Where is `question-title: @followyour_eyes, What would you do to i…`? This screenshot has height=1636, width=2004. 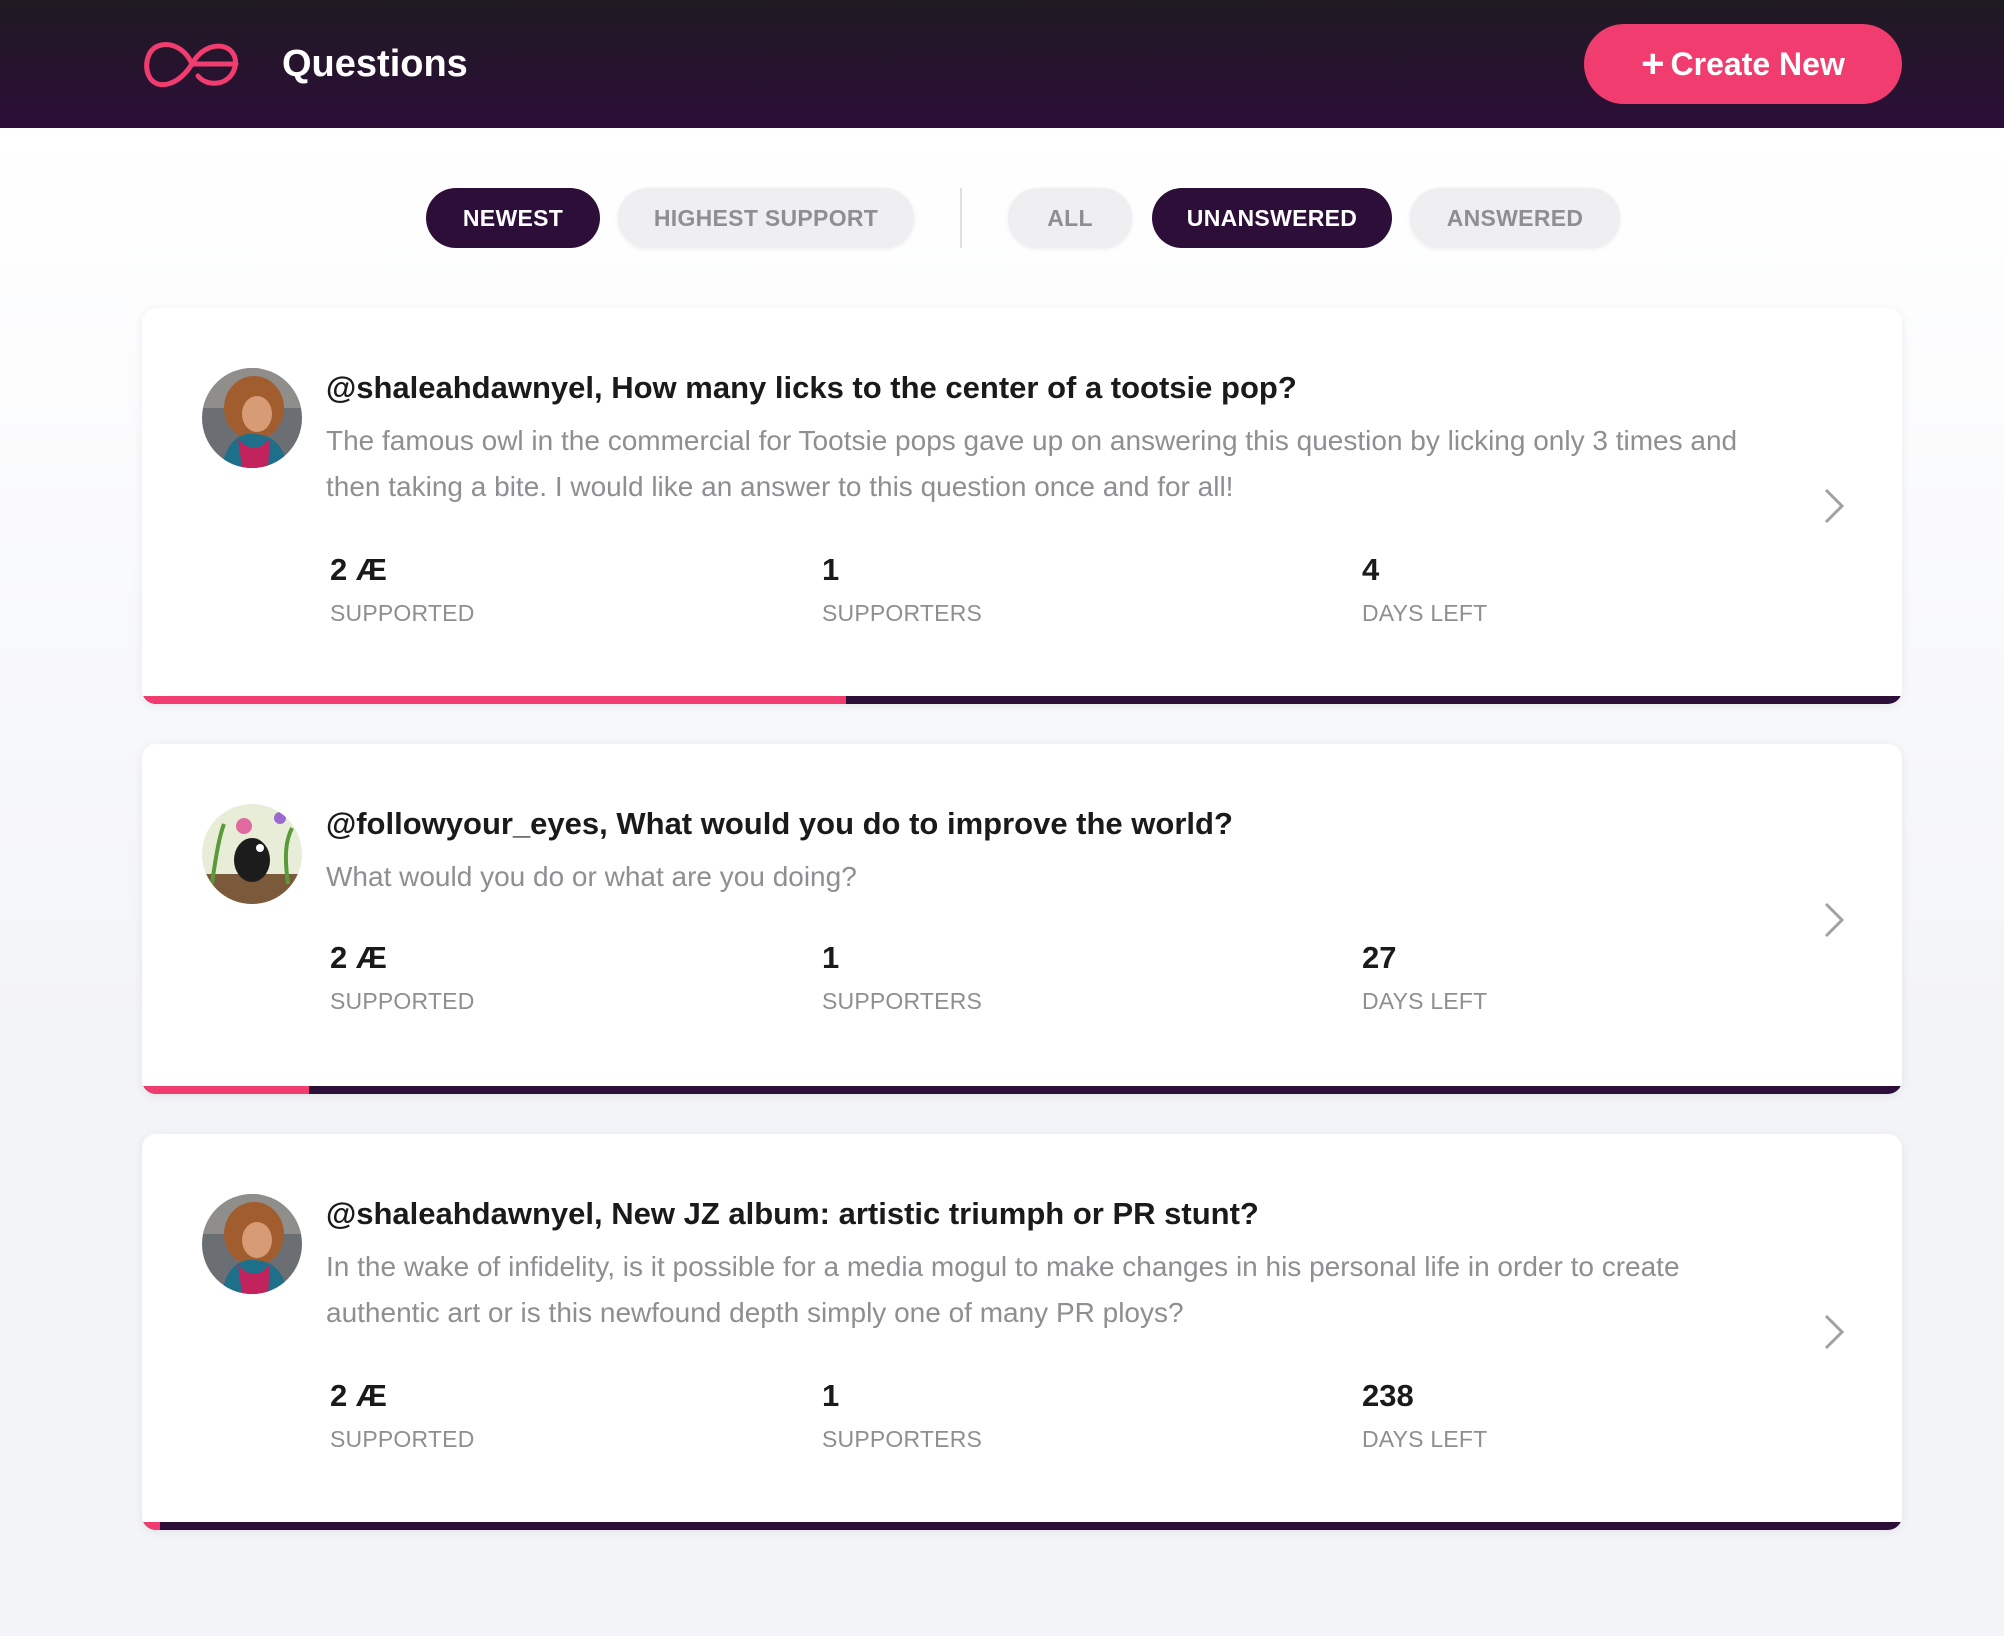 question-title: @followyour_eyes, What would you do to i… is located at coordinates (1044, 824).